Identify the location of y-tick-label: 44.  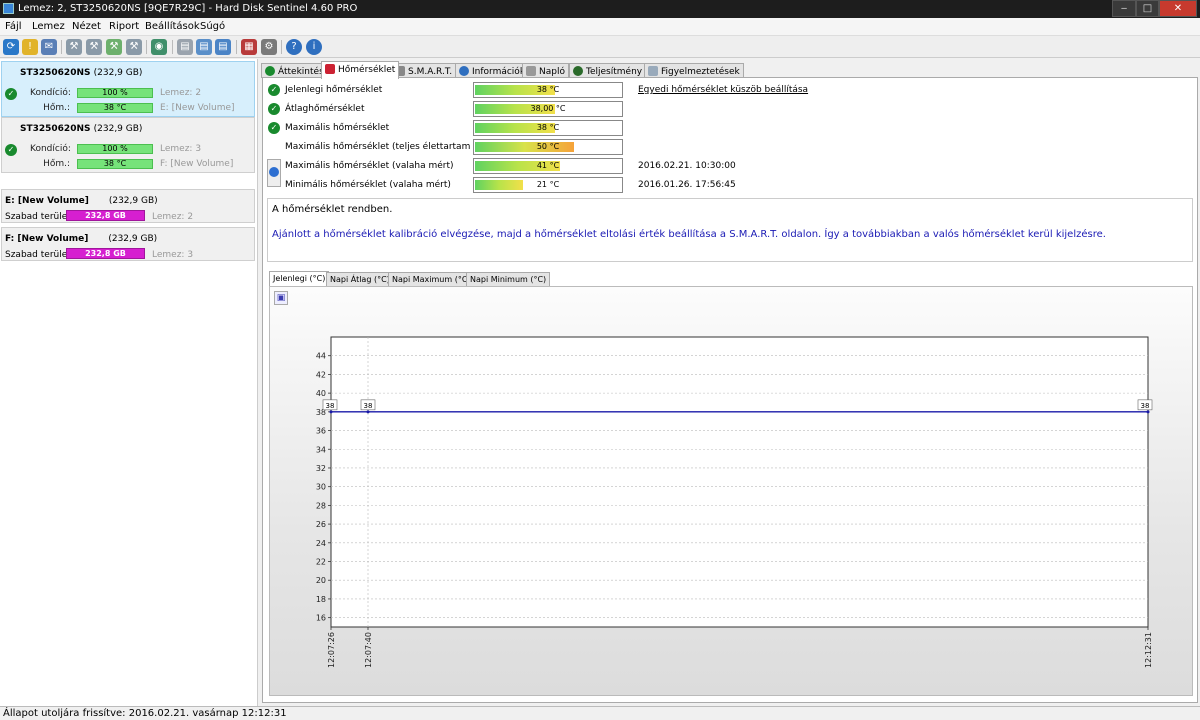
(321, 356).